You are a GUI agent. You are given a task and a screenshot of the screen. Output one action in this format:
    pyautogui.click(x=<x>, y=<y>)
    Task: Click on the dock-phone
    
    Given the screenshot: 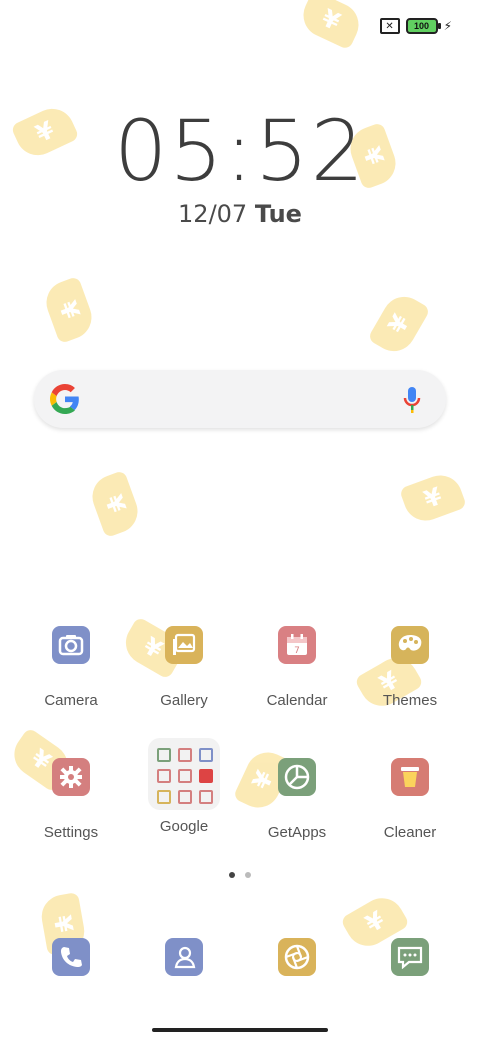 What is the action you would take?
    pyautogui.click(x=71, y=957)
    